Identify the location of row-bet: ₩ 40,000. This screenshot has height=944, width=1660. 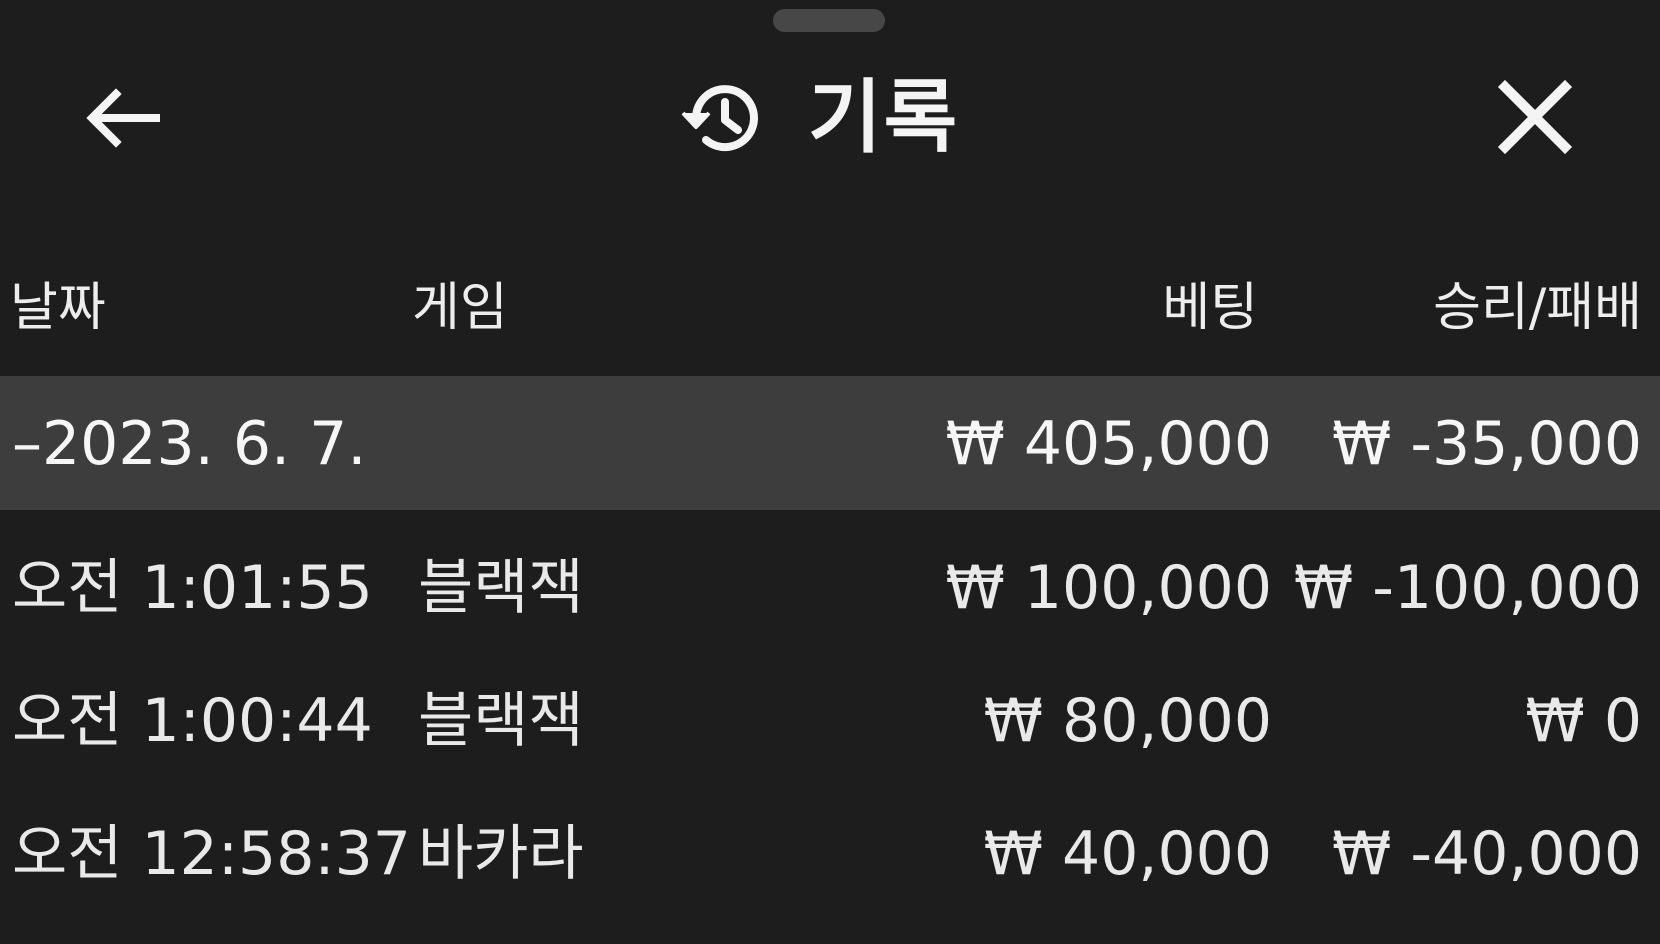
(1127, 854).